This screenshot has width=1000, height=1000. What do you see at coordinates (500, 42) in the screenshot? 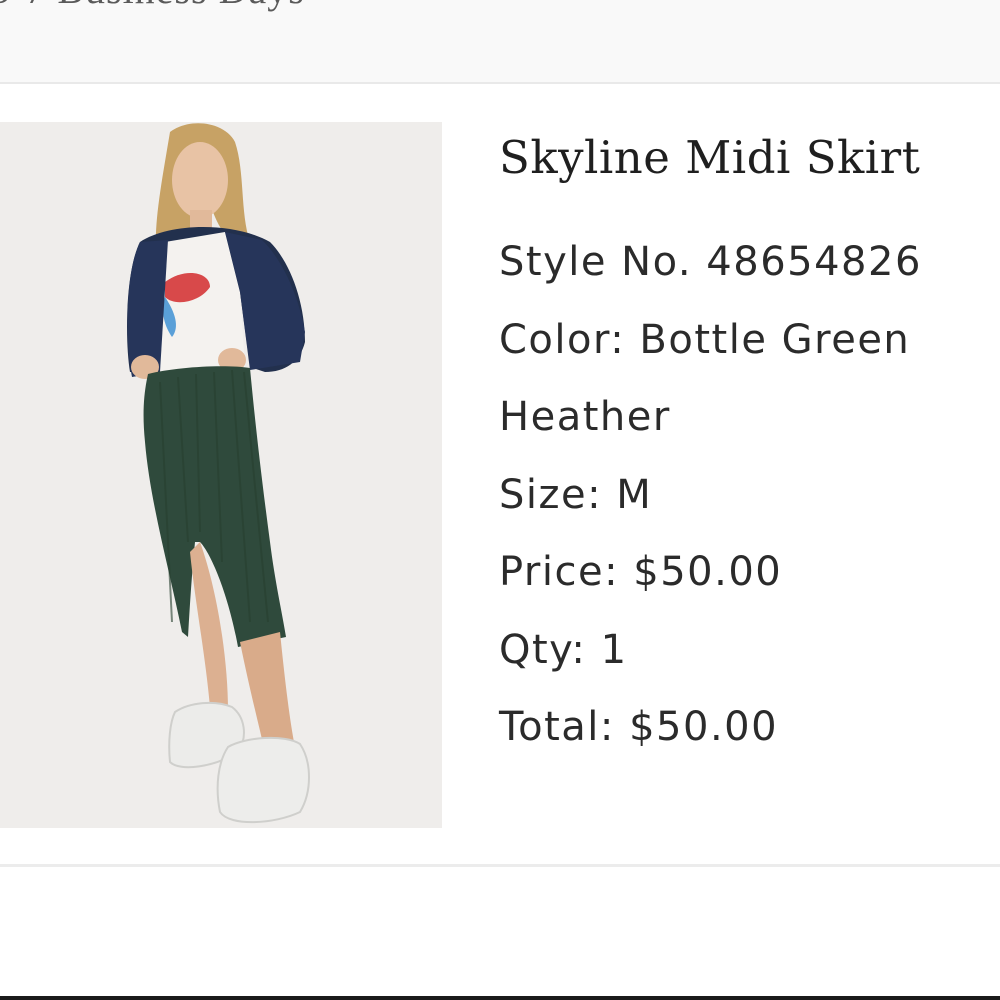
I see `shipping-header: 5-7 Business Days` at bounding box center [500, 42].